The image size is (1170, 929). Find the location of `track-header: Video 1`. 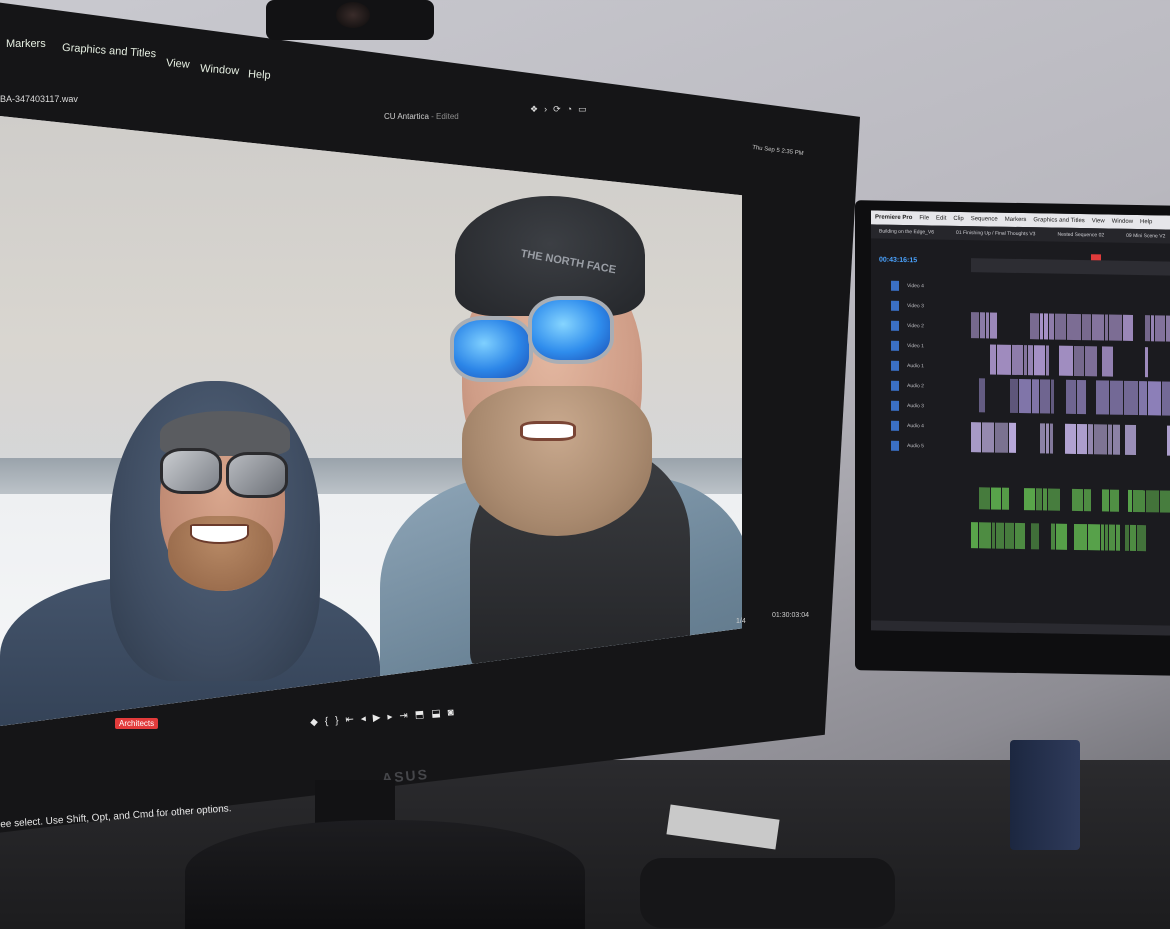

track-header: Video 1 is located at coordinates (921, 347).